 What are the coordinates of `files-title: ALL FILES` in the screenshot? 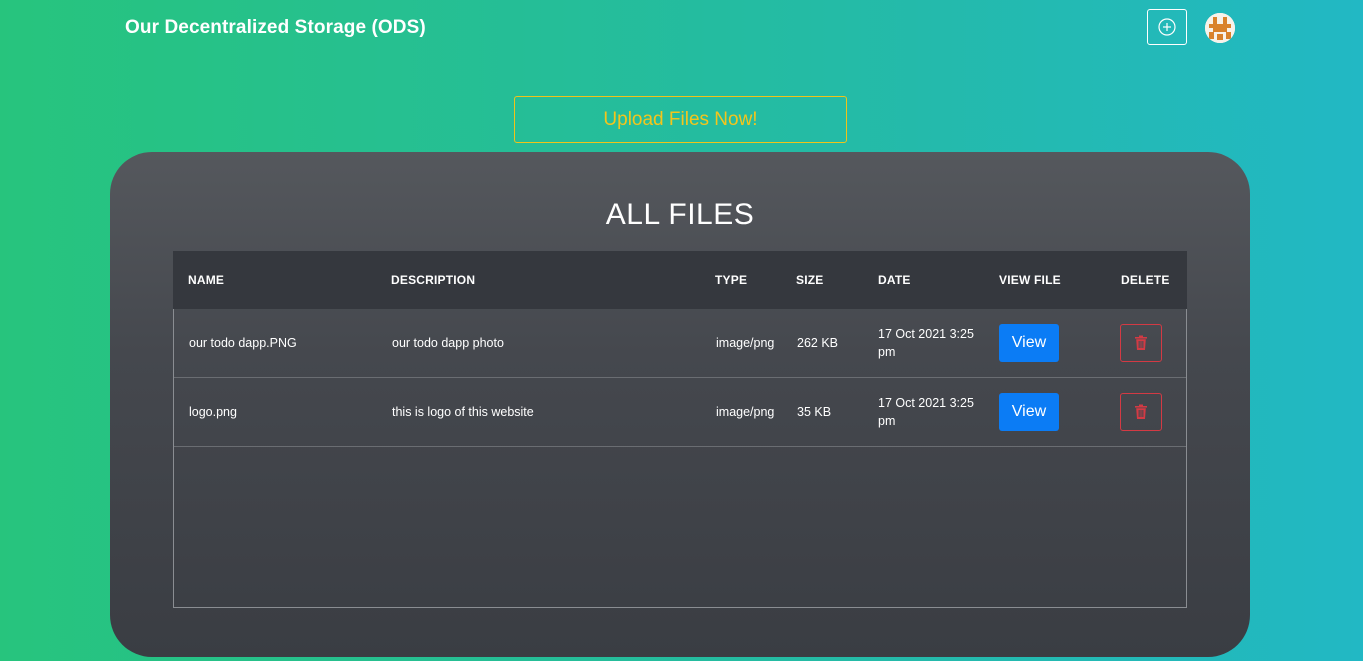 It's located at (680, 214).